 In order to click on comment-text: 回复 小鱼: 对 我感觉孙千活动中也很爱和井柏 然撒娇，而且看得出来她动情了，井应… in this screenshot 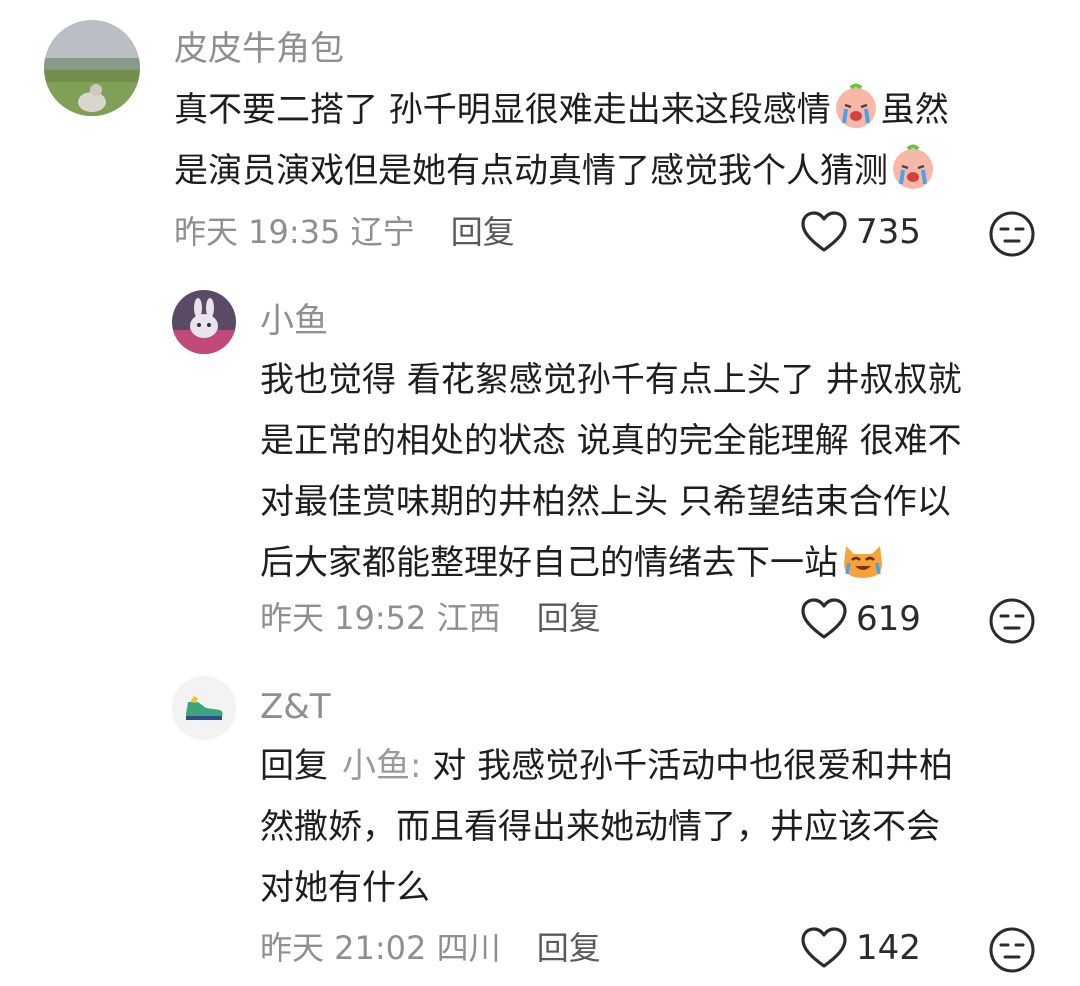, I will do `click(655, 827)`.